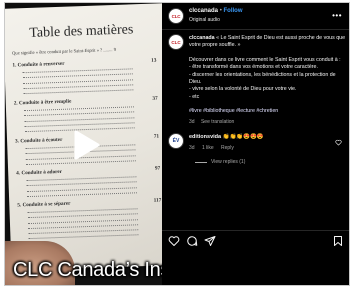 The image size is (352, 288). What do you see at coordinates (157, 168) in the screenshot?
I see `chapter-page: 97` at bounding box center [157, 168].